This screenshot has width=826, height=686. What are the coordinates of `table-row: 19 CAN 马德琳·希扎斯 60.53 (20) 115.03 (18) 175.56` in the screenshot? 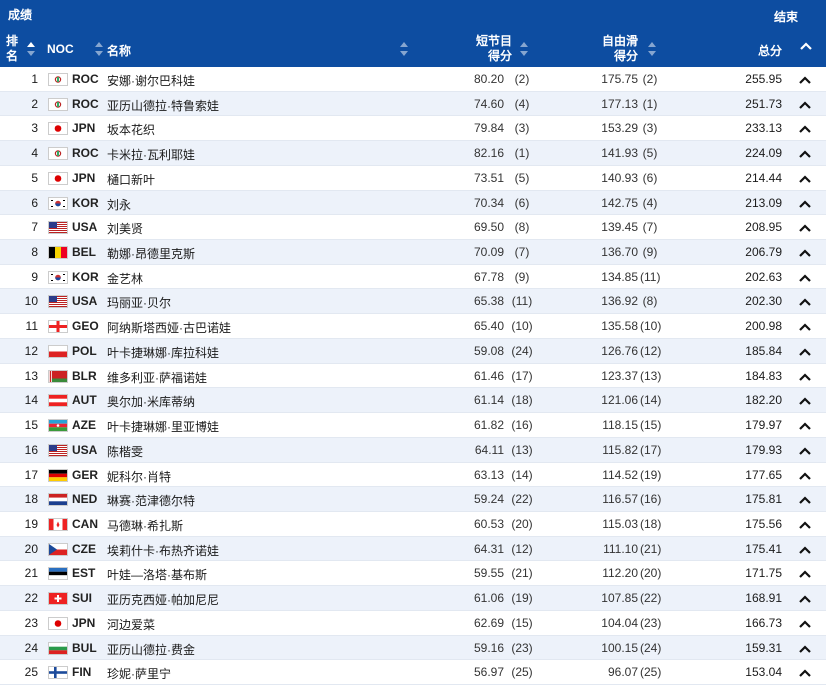 It's located at (413, 524).